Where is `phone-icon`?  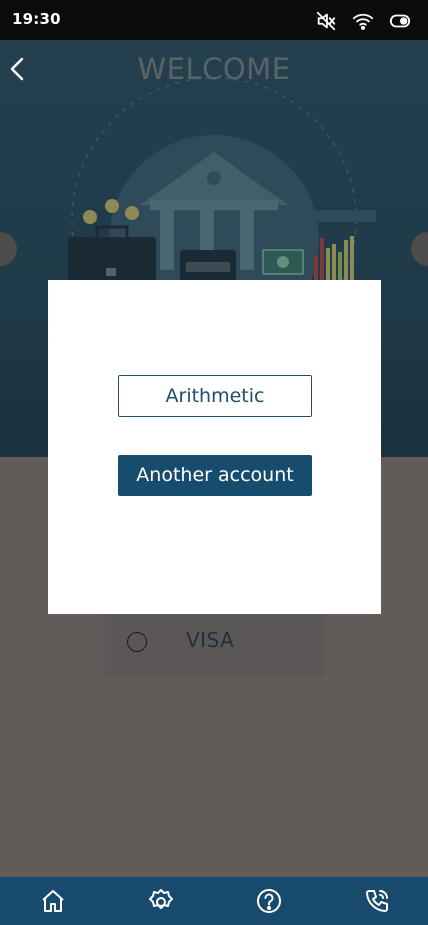 phone-icon is located at coordinates (377, 901).